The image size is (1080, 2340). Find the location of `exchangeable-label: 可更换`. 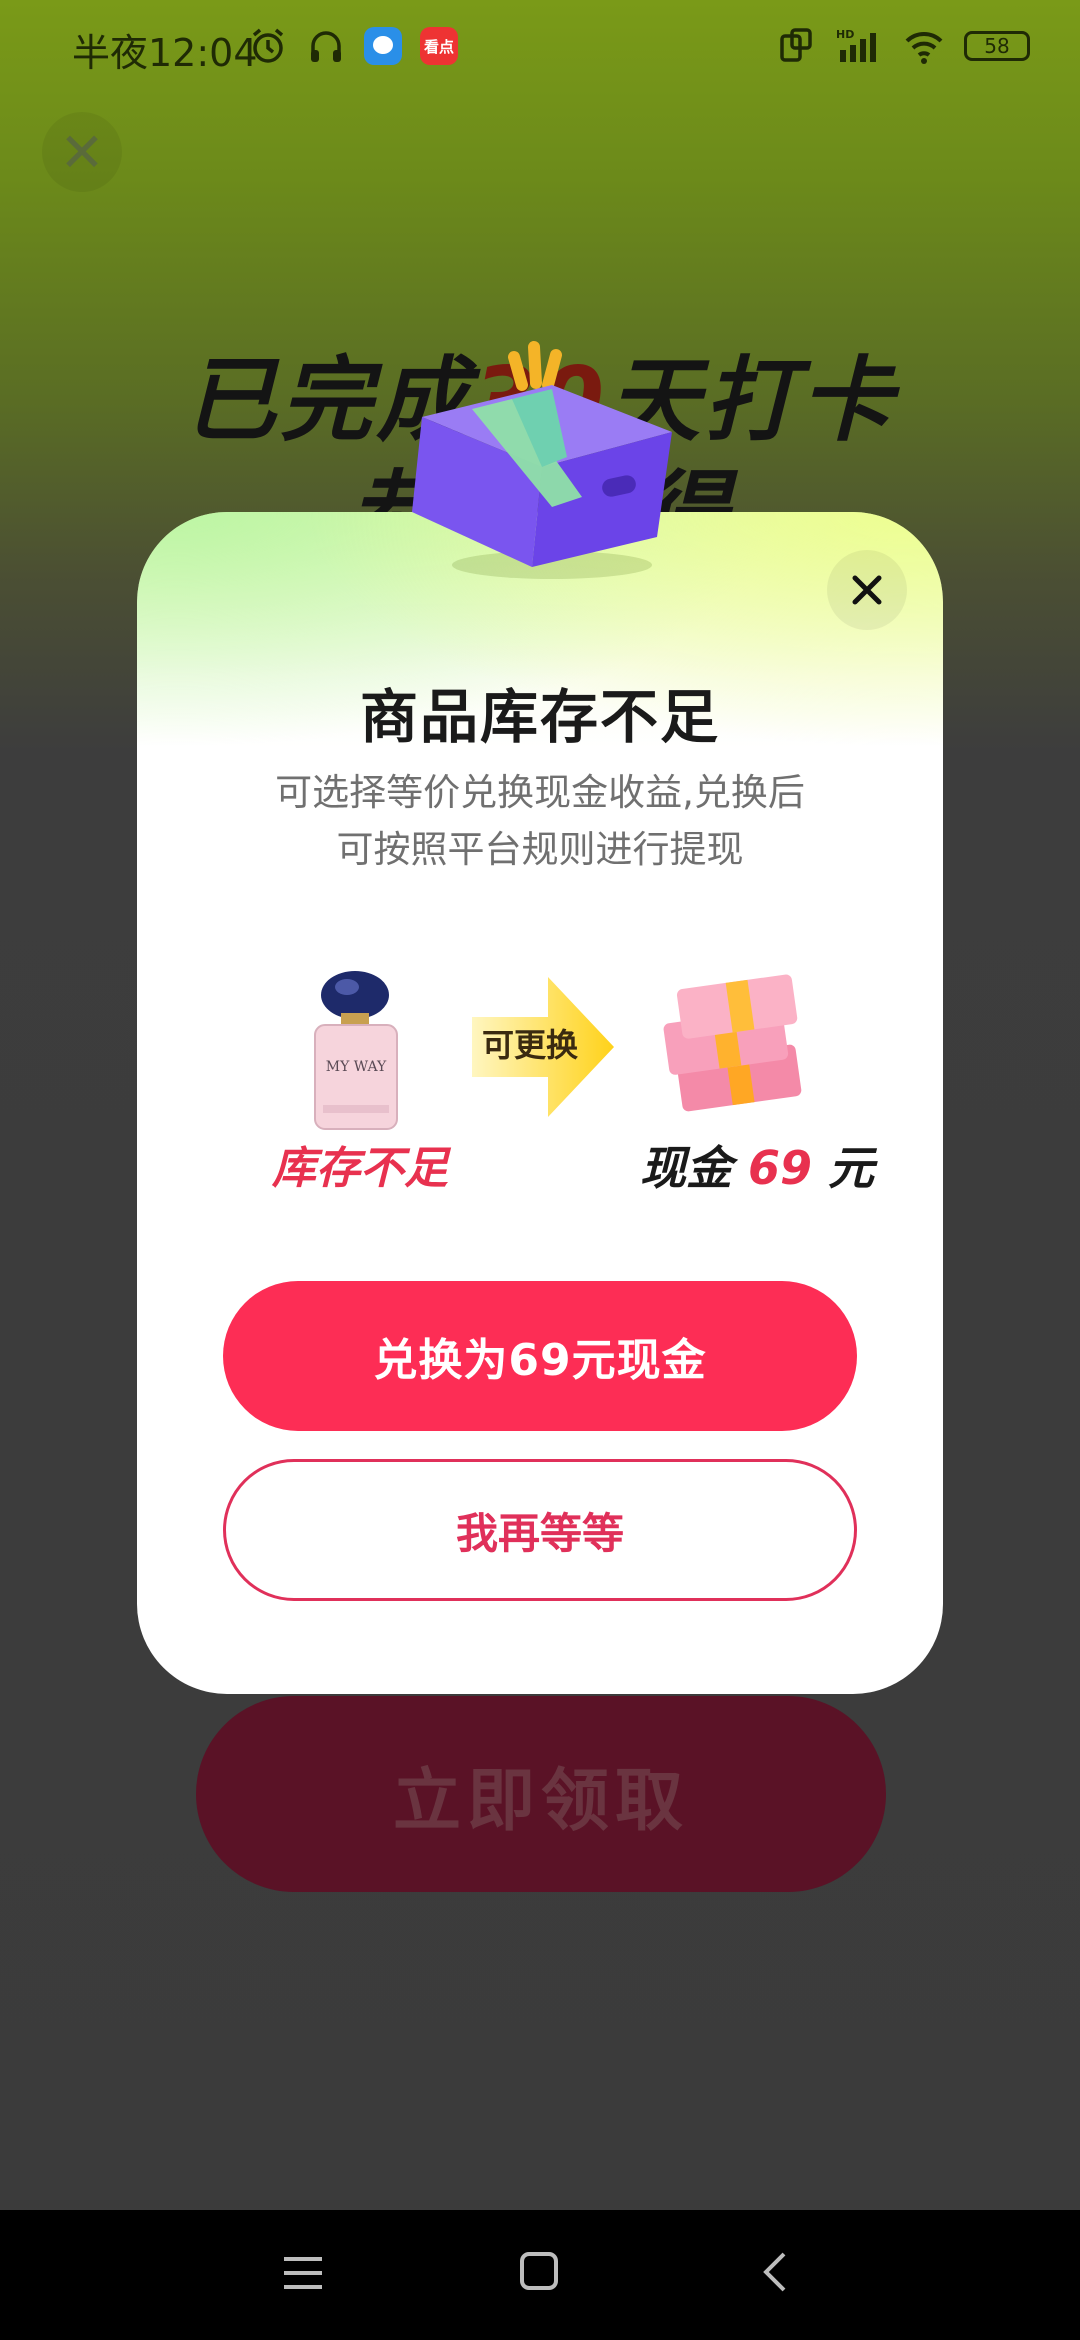

exchangeable-label: 可更换 is located at coordinates (529, 1045).